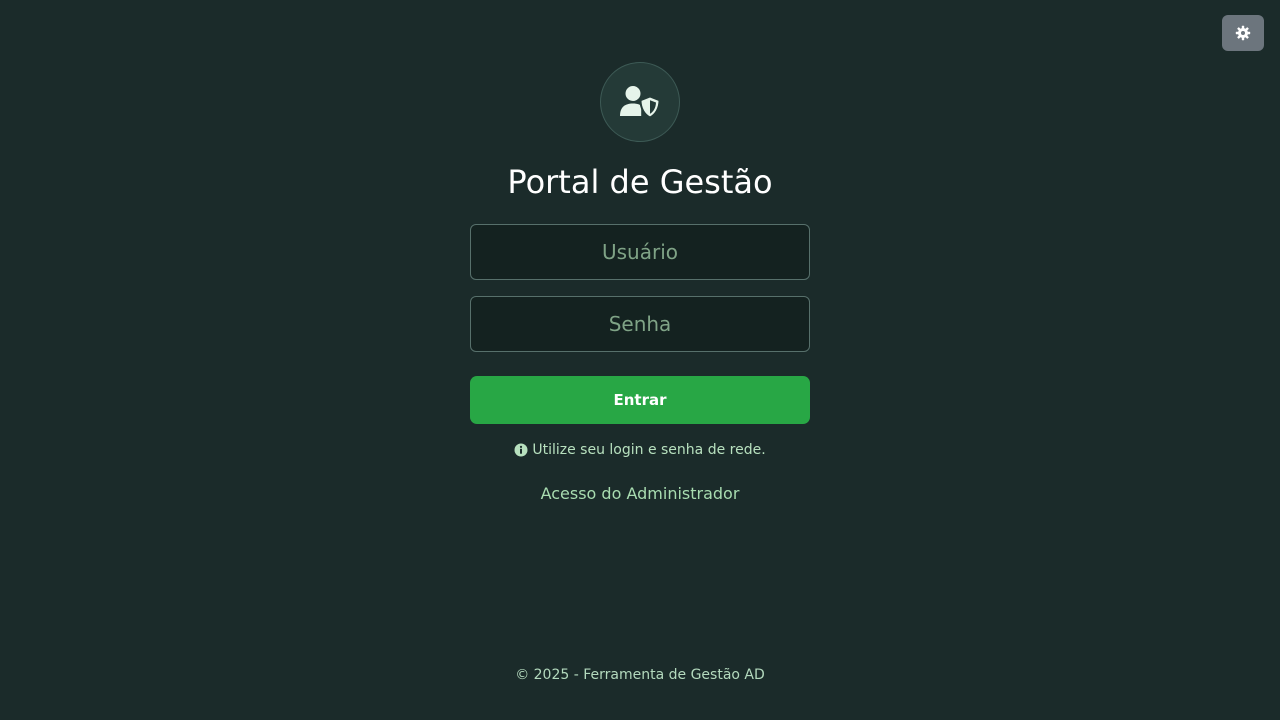 This screenshot has height=720, width=1280. What do you see at coordinates (640, 400) in the screenshot?
I see `login-button: Entrar` at bounding box center [640, 400].